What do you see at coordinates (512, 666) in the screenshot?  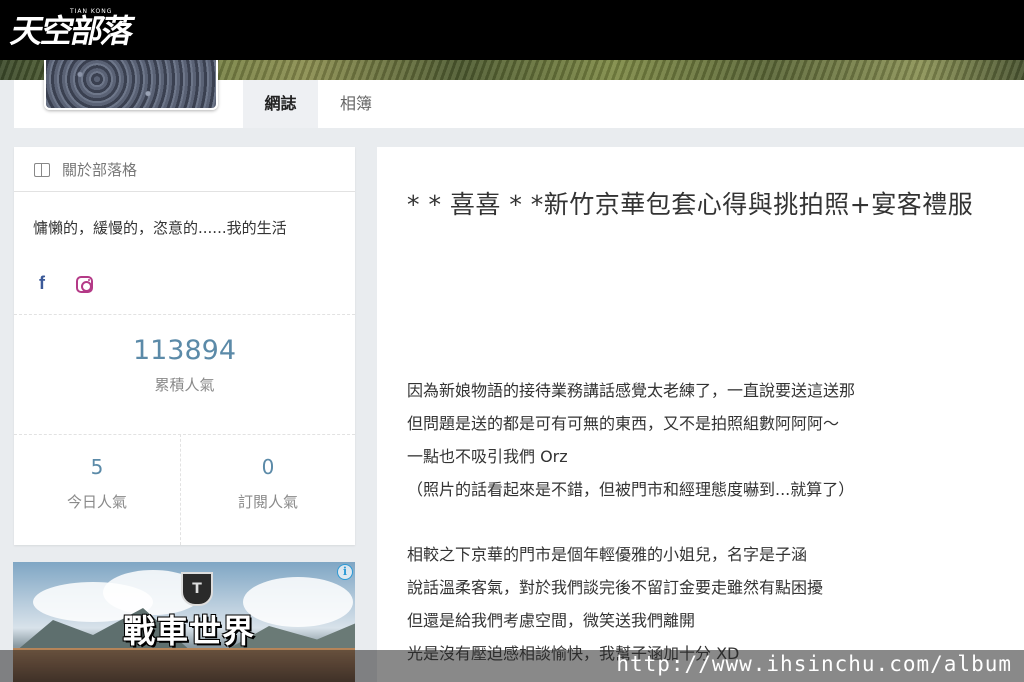 I see `watermark-bar: http://www.ihsinchu.com/album` at bounding box center [512, 666].